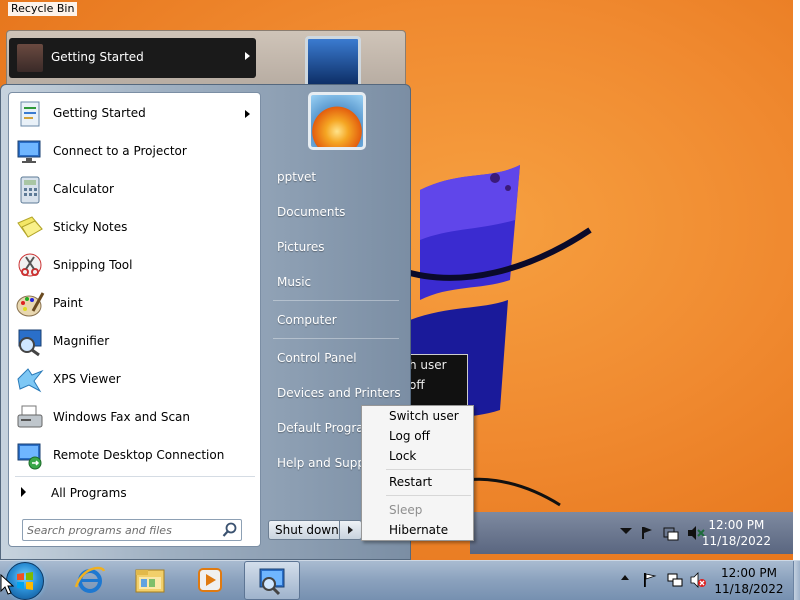 Image resolution: width=800 pixels, height=600 pixels. What do you see at coordinates (93, 265) in the screenshot?
I see `program-label: Snipping Tool` at bounding box center [93, 265].